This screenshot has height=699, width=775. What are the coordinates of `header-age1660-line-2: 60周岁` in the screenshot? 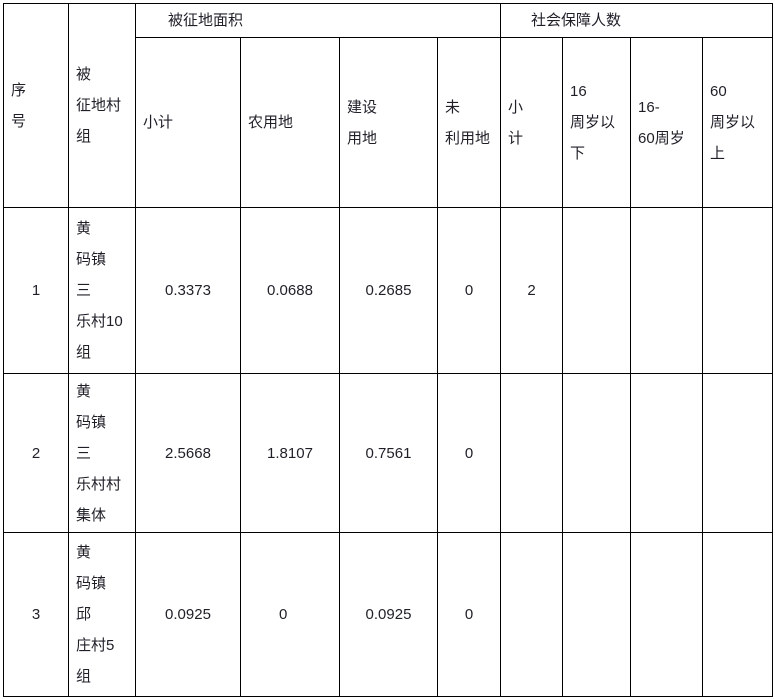 It's located at (661, 138).